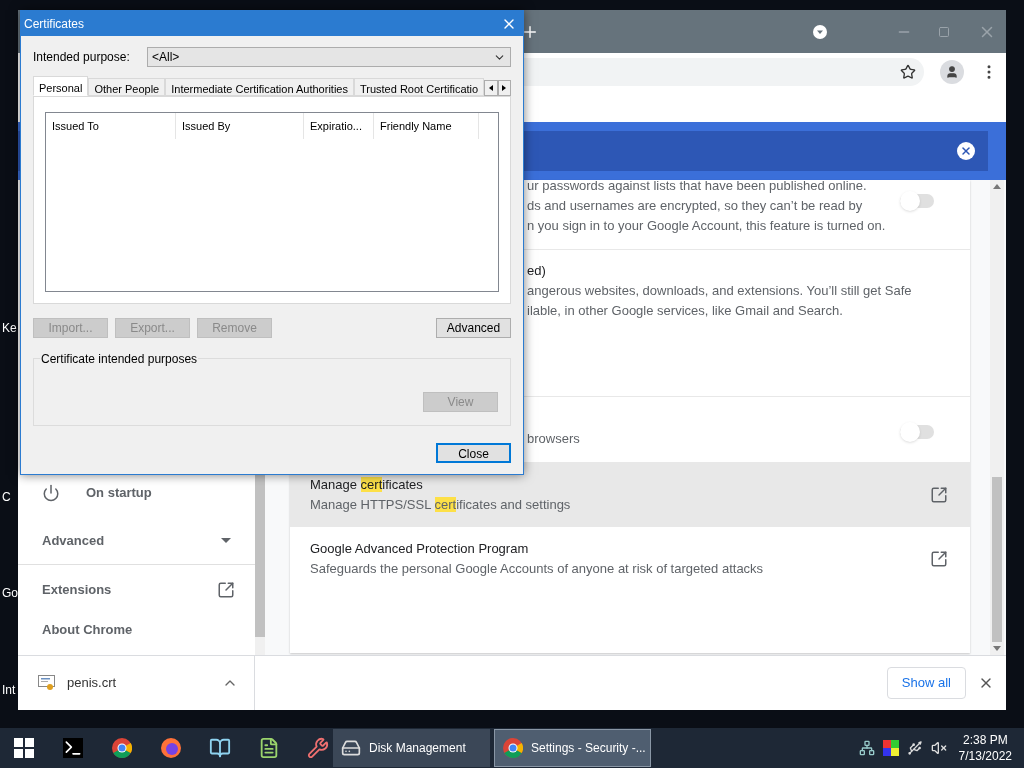 Image resolution: width=1024 pixels, height=768 pixels. Describe the element at coordinates (707, 226) in the screenshot. I see `setting-description: n you sign in to your Google Account, this feature is turned on.` at that location.